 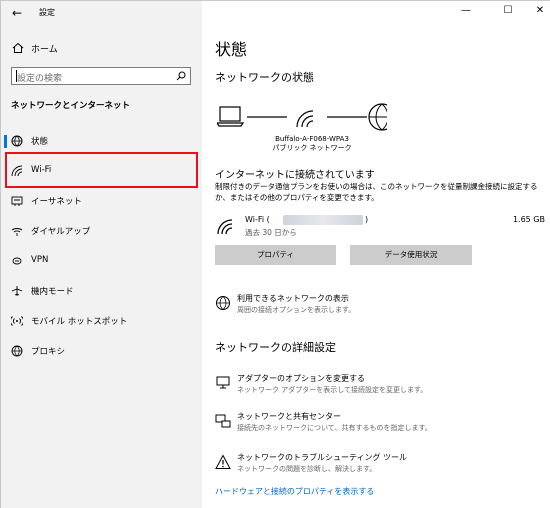 What do you see at coordinates (40, 260) in the screenshot?
I see `sidebar-item-label: VPN` at bounding box center [40, 260].